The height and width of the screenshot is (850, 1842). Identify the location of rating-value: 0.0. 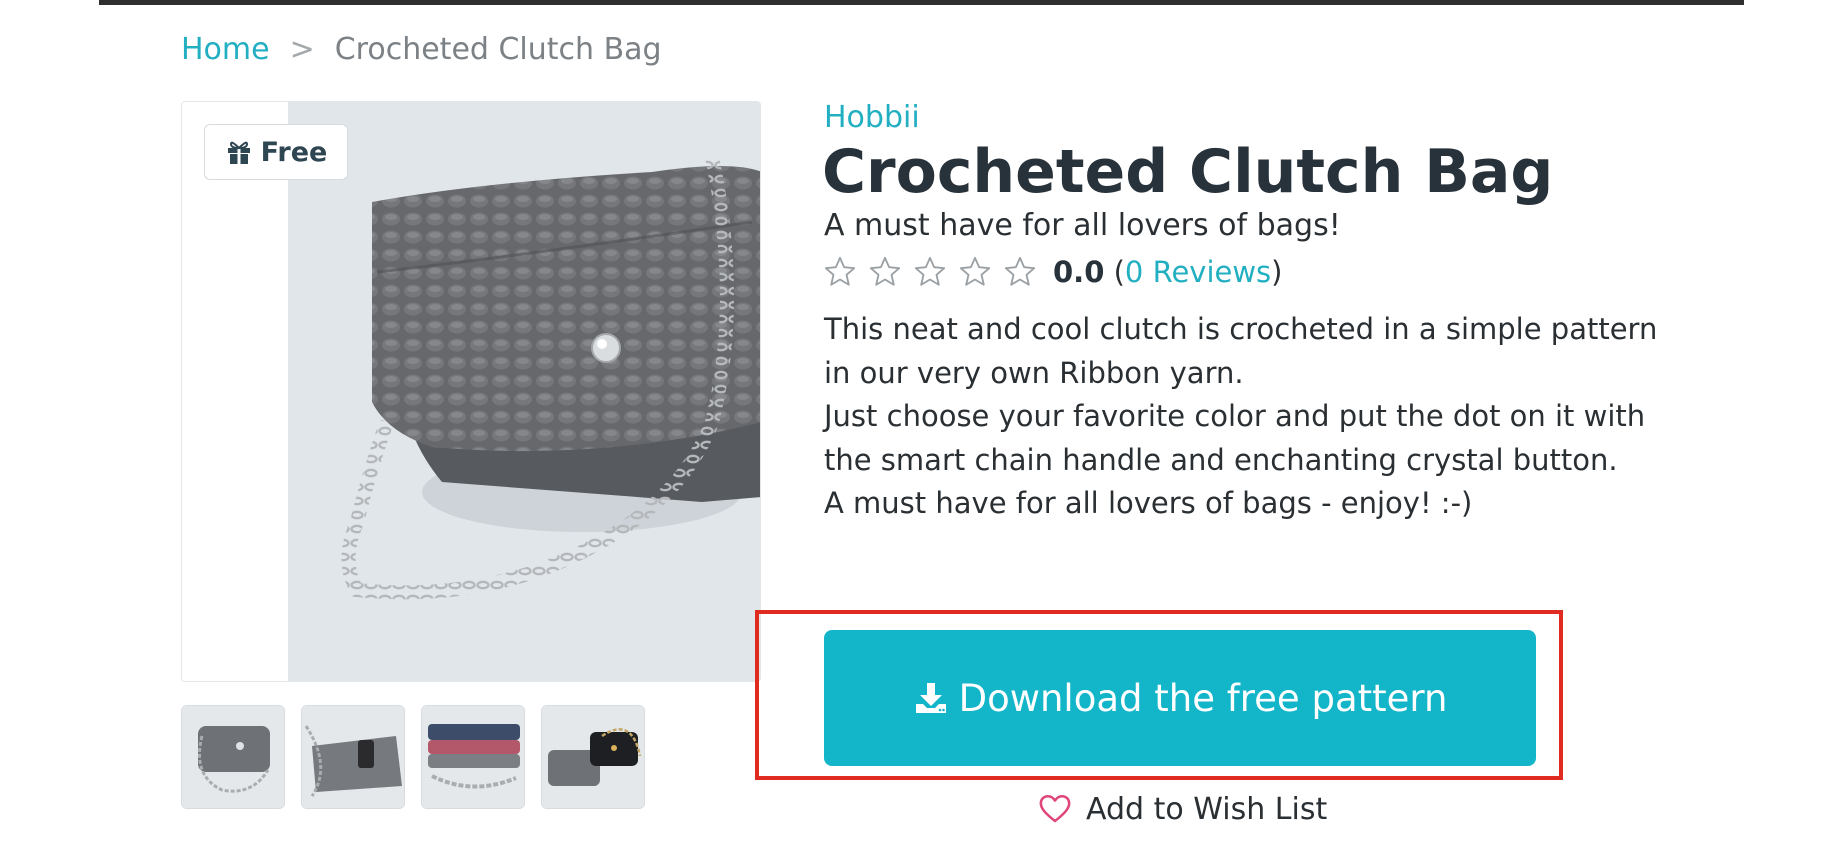
(1079, 272).